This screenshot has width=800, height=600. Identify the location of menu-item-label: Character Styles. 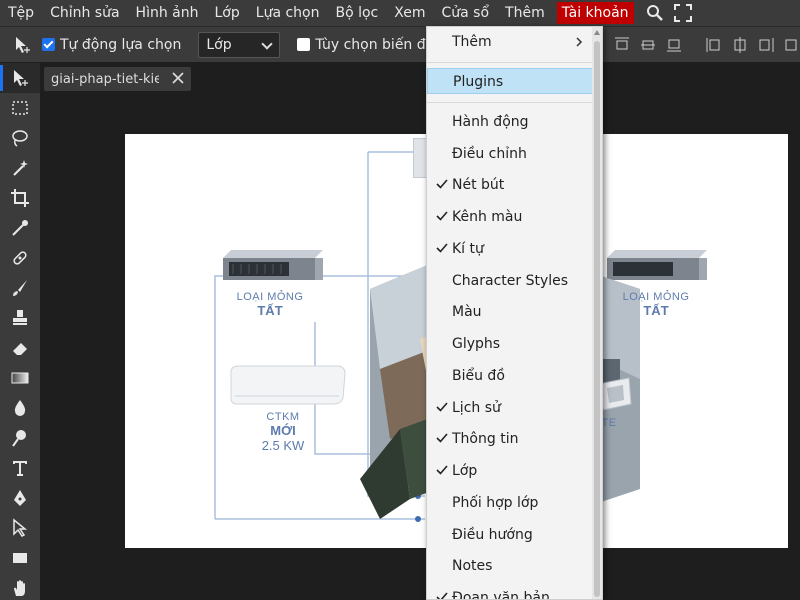
(510, 281).